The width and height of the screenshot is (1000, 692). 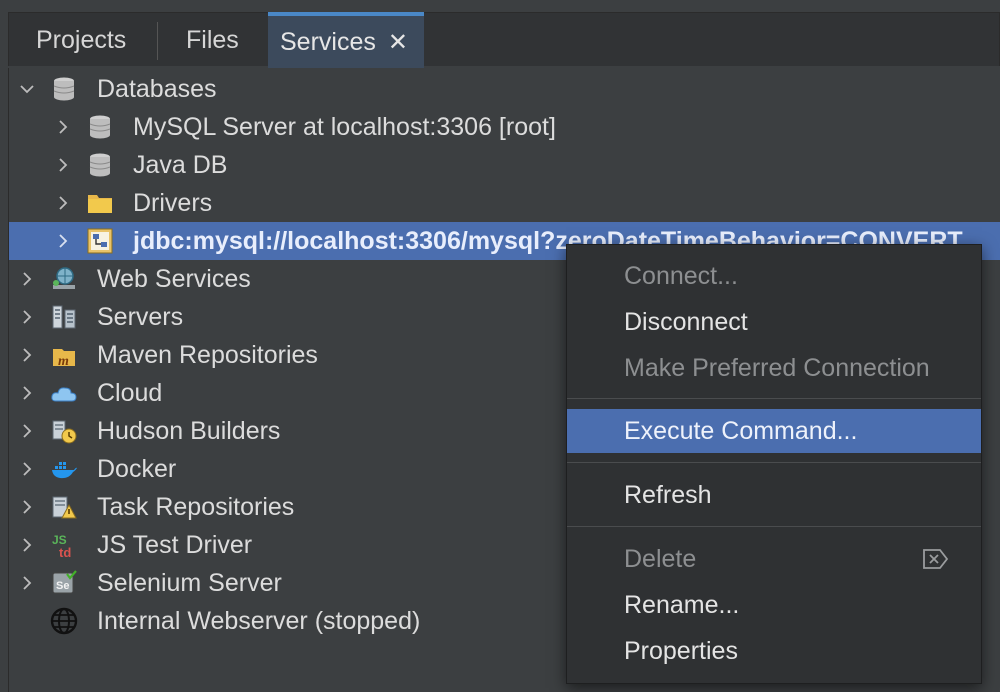 I want to click on tab-projects: Projects, so click(x=81, y=40).